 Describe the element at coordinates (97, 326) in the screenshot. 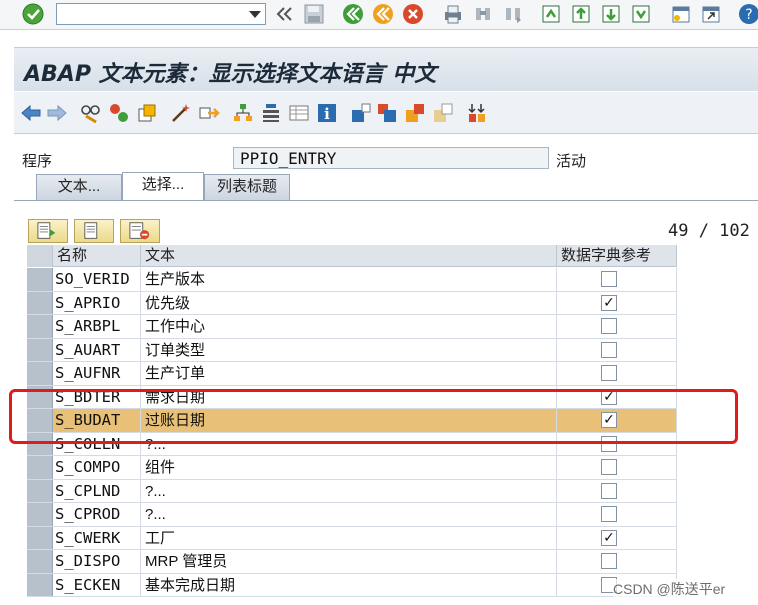

I see `row-name: S_ARBPL` at that location.